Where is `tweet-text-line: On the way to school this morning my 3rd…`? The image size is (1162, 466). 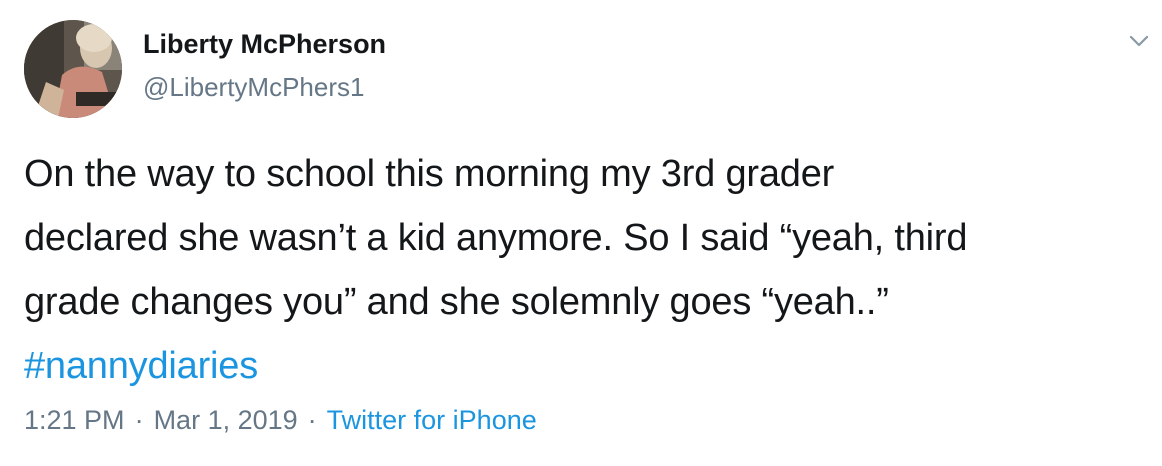 tweet-text-line: On the way to school this morning my 3rd… is located at coordinates (429, 174).